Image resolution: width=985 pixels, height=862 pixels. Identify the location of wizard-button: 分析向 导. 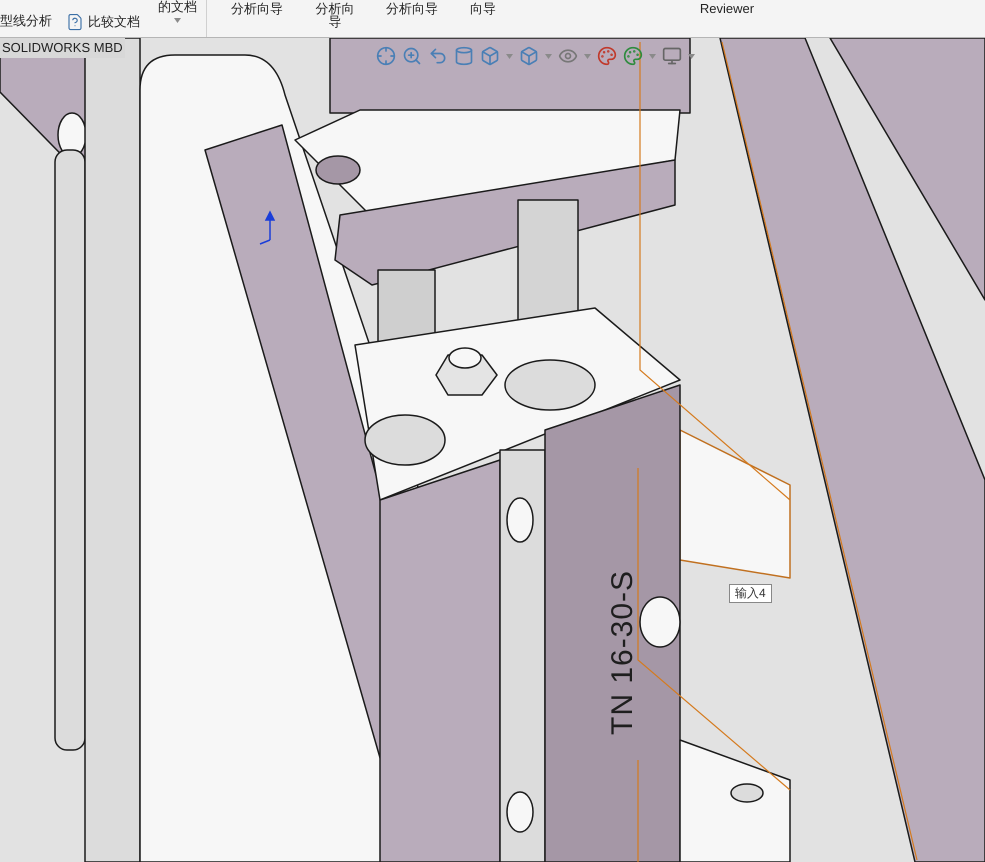
(335, 18).